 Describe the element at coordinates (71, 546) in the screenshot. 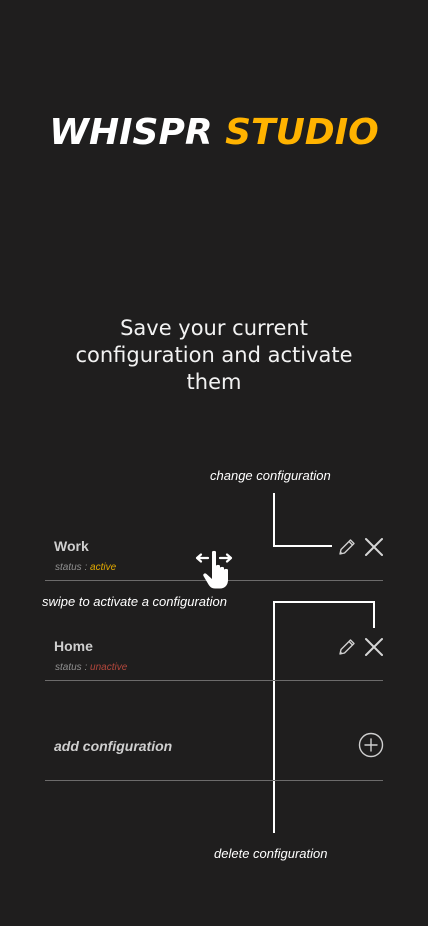

I see `configuration-name: Work` at that location.